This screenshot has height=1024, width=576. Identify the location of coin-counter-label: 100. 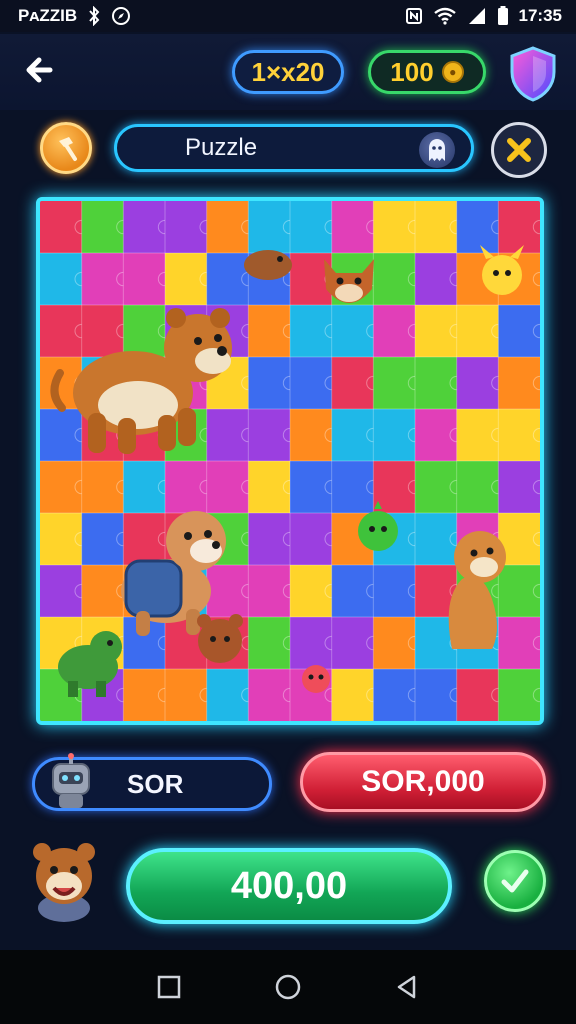
(412, 71).